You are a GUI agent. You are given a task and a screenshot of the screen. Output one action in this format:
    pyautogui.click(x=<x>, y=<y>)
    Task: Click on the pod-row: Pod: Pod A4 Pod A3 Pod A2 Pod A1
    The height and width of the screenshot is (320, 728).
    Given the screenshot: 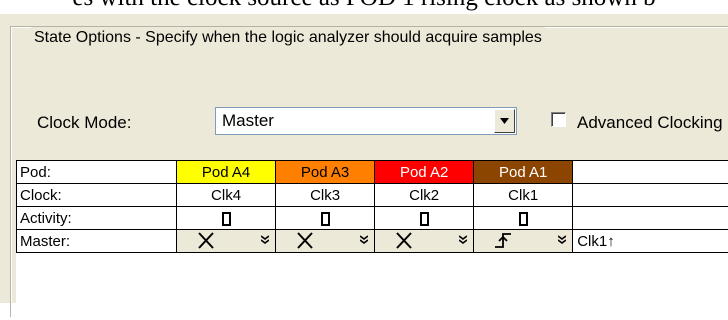 What is the action you would take?
    pyautogui.click(x=372, y=172)
    